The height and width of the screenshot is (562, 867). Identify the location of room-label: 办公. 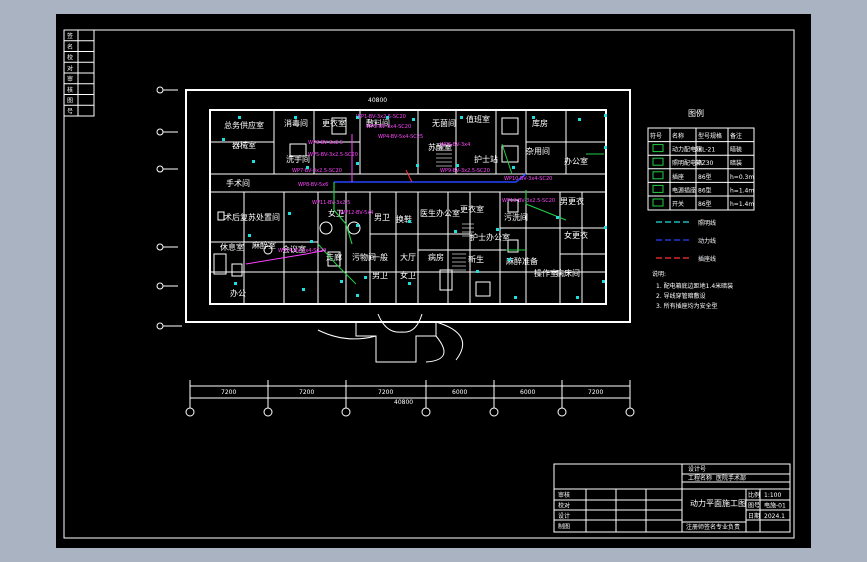
(238, 293).